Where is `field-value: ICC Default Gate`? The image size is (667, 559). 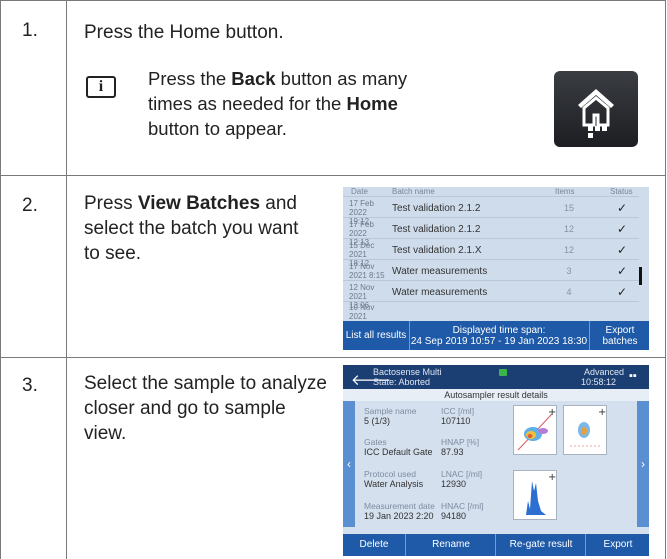 field-value: ICC Default Gate is located at coordinates (398, 452).